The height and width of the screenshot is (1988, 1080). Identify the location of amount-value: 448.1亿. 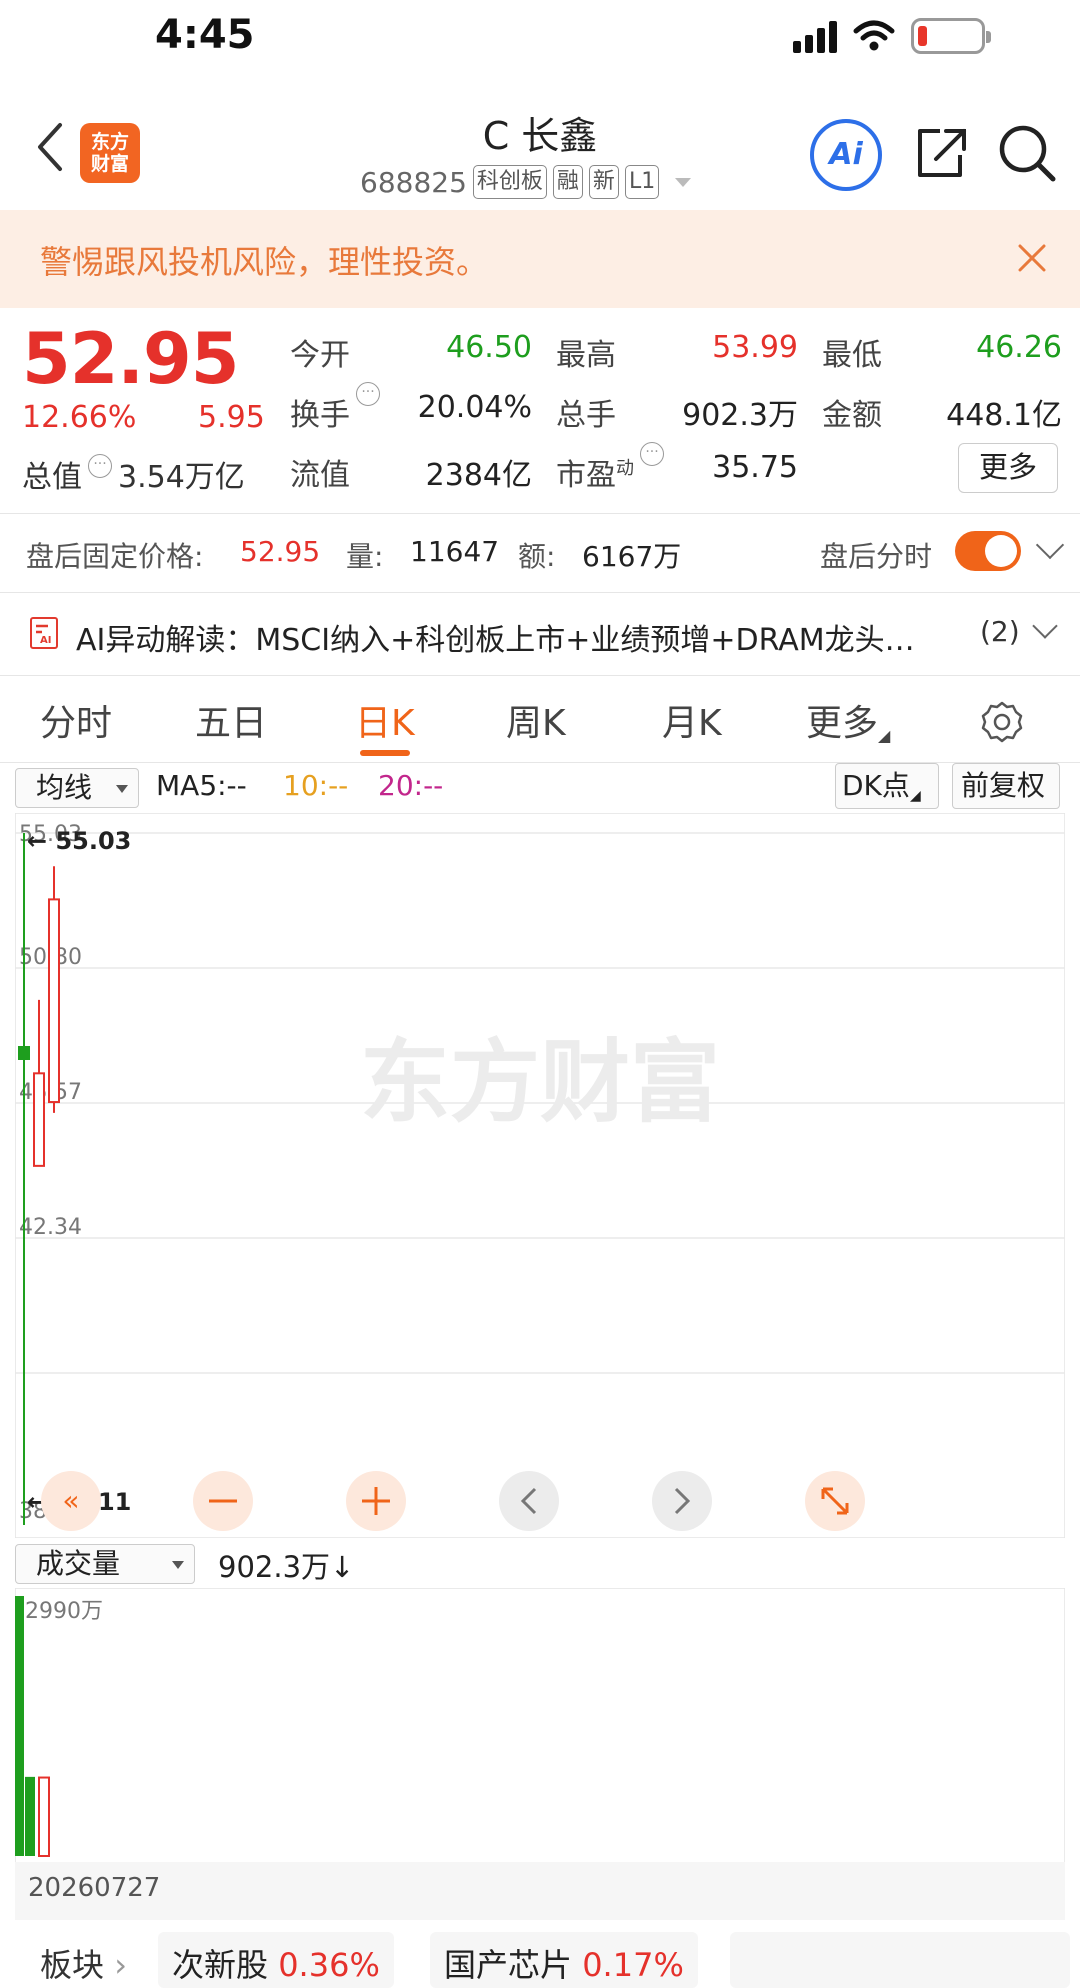
(1004, 415).